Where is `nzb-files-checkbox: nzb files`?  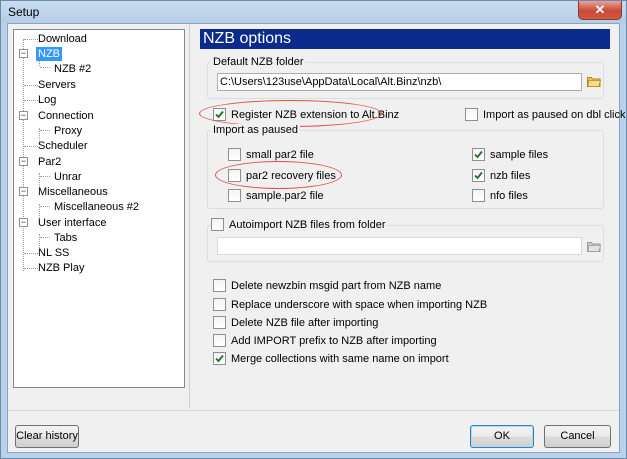 nzb-files-checkbox: nzb files is located at coordinates (501, 176).